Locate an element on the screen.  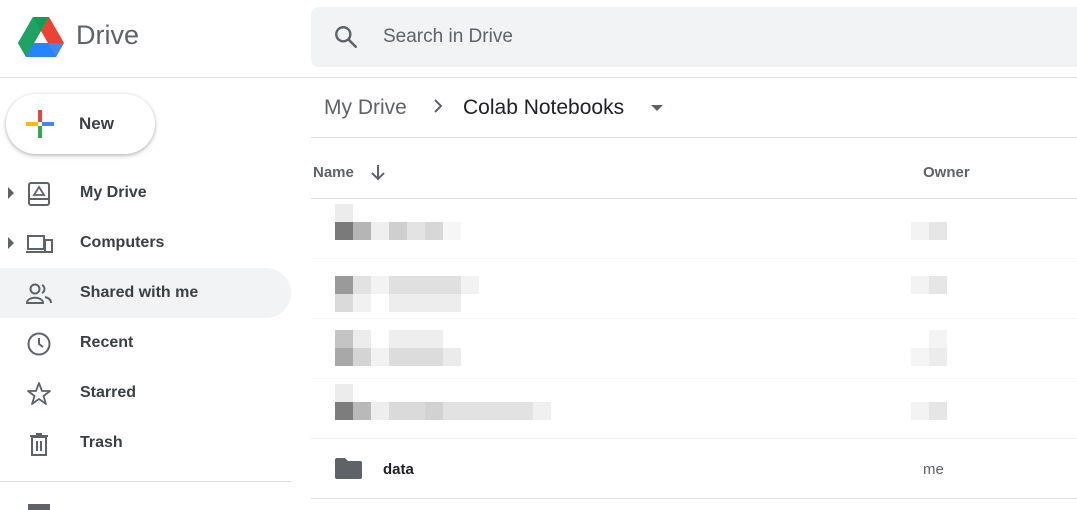
app-brand: Drive is located at coordinates (107, 35).